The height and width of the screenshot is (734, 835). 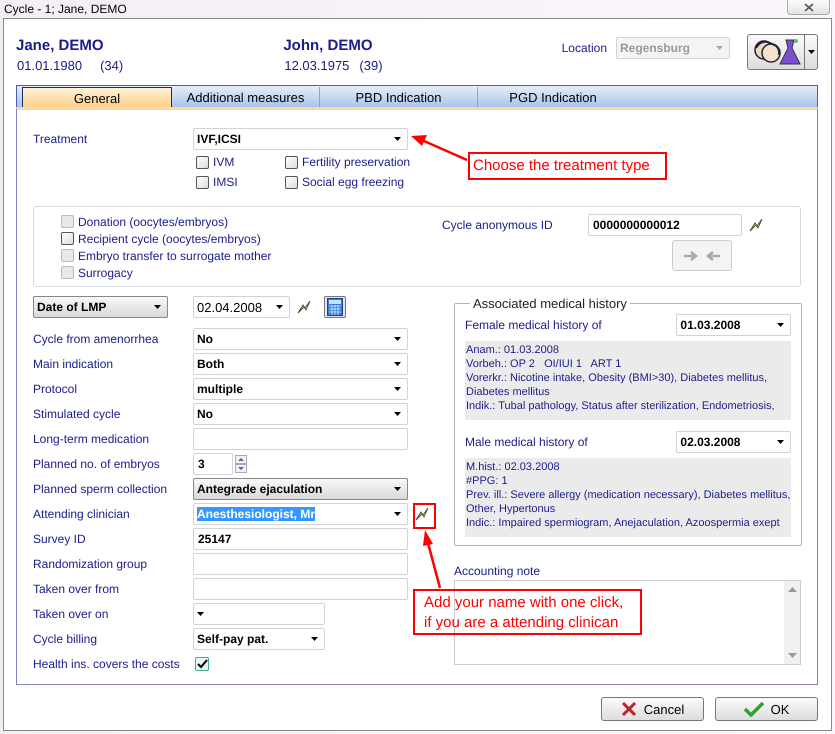 I want to click on field-label: Planned sperm collection, so click(x=100, y=489).